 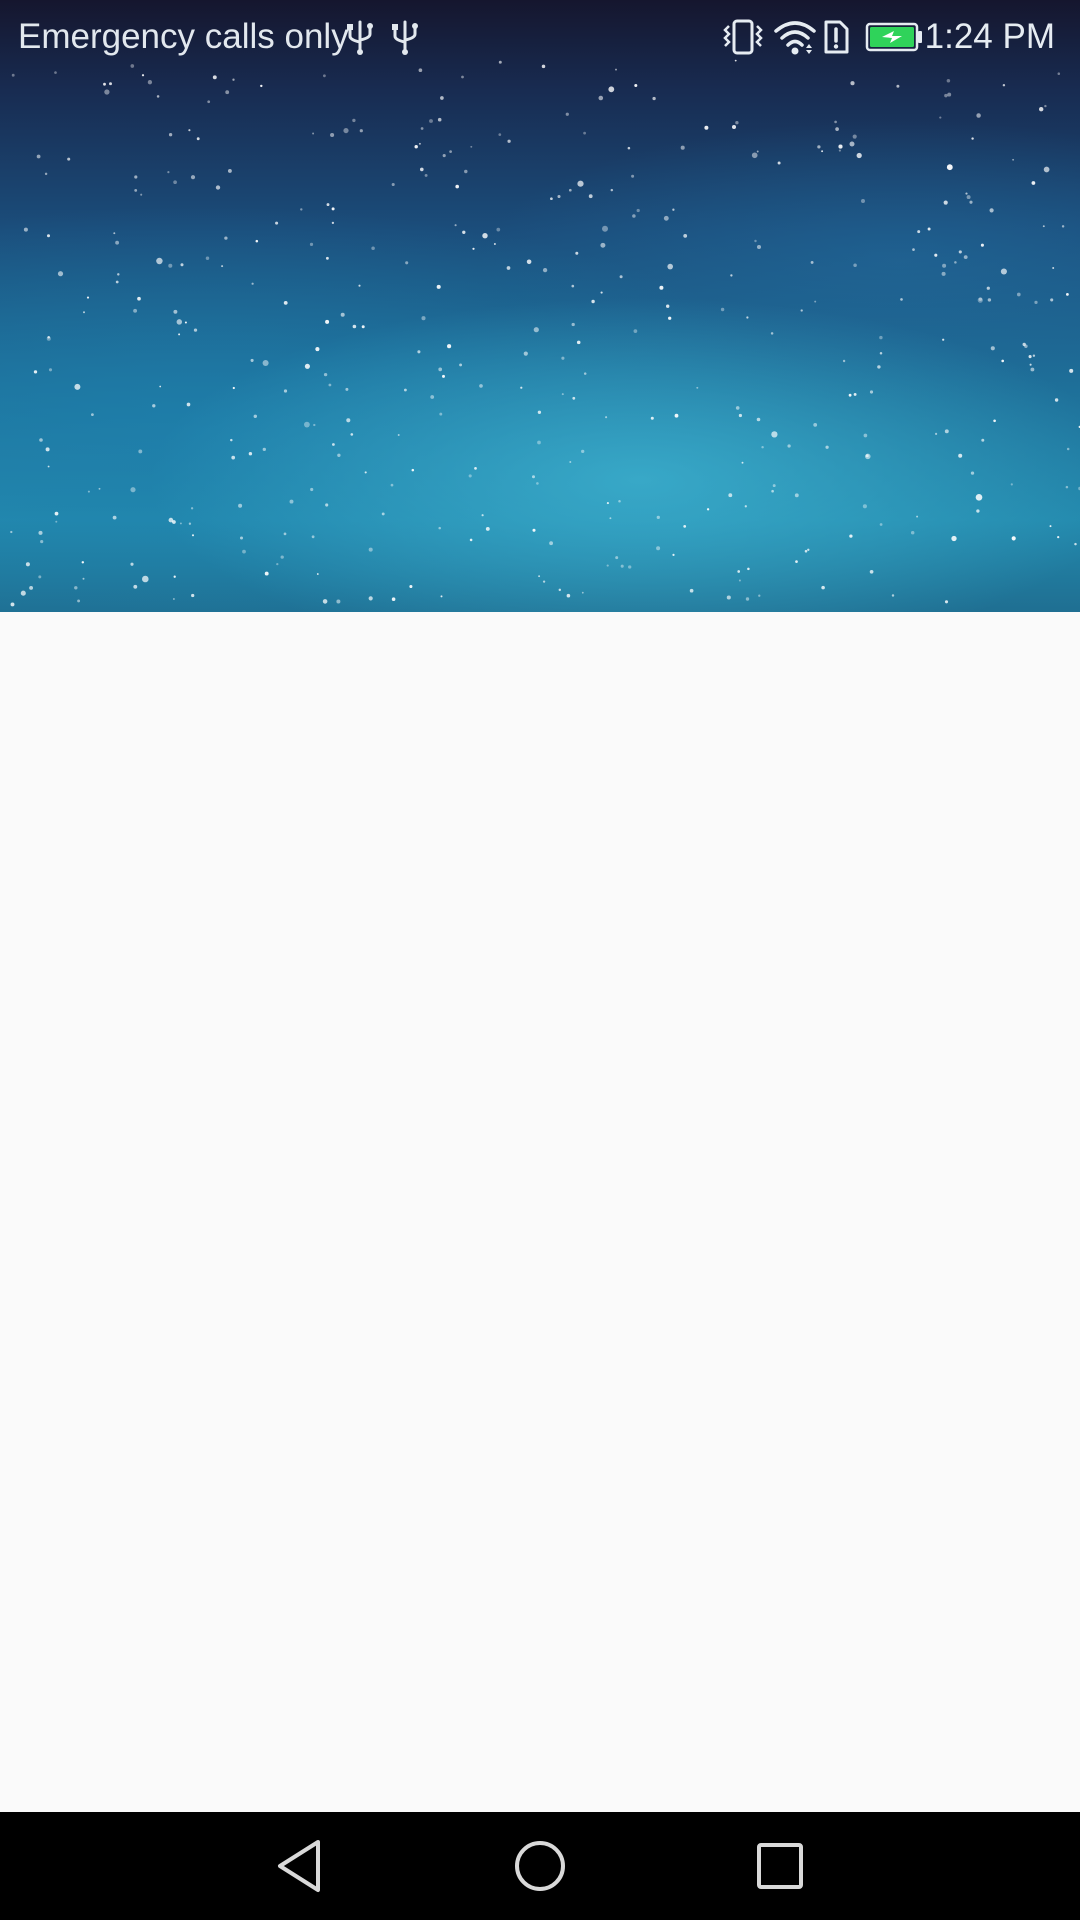 I want to click on back-button, so click(x=300, y=1866).